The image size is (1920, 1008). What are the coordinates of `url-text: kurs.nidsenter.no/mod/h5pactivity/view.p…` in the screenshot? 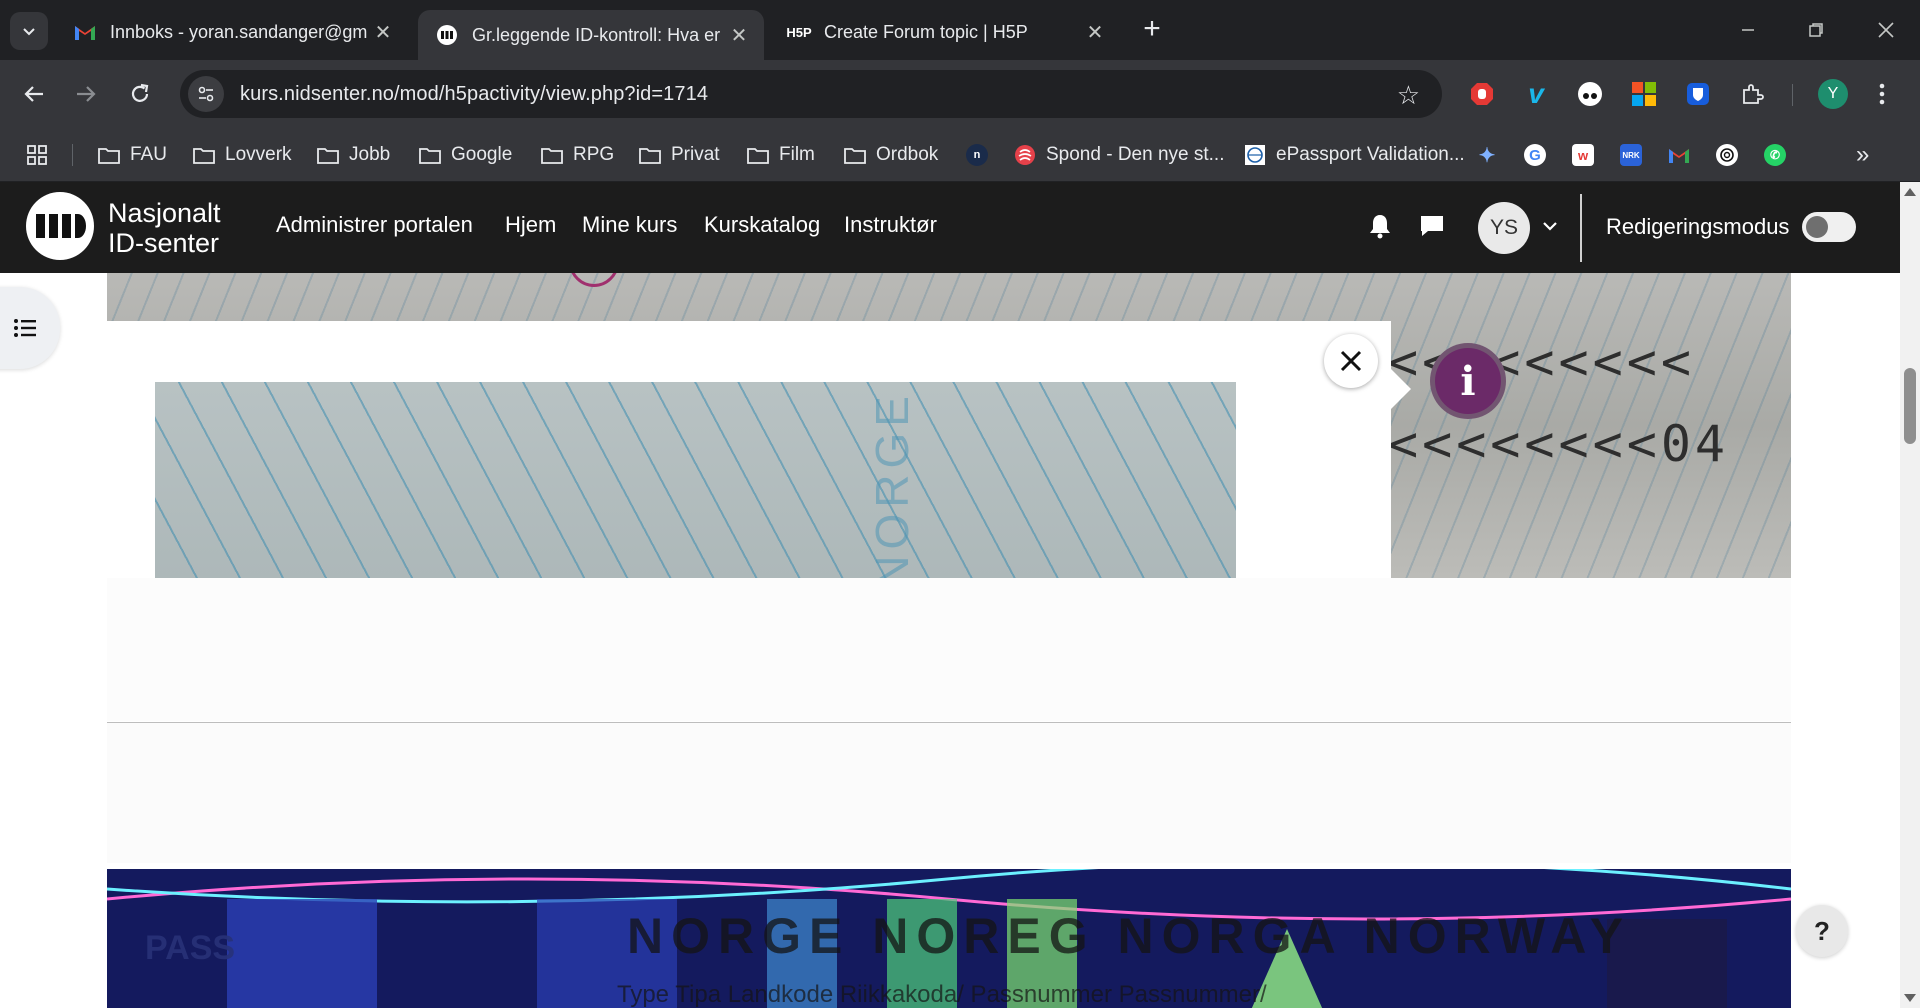 It's located at (474, 93).